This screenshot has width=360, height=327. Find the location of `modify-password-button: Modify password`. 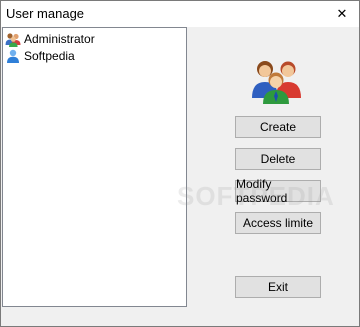

modify-password-button: Modify password is located at coordinates (278, 191).